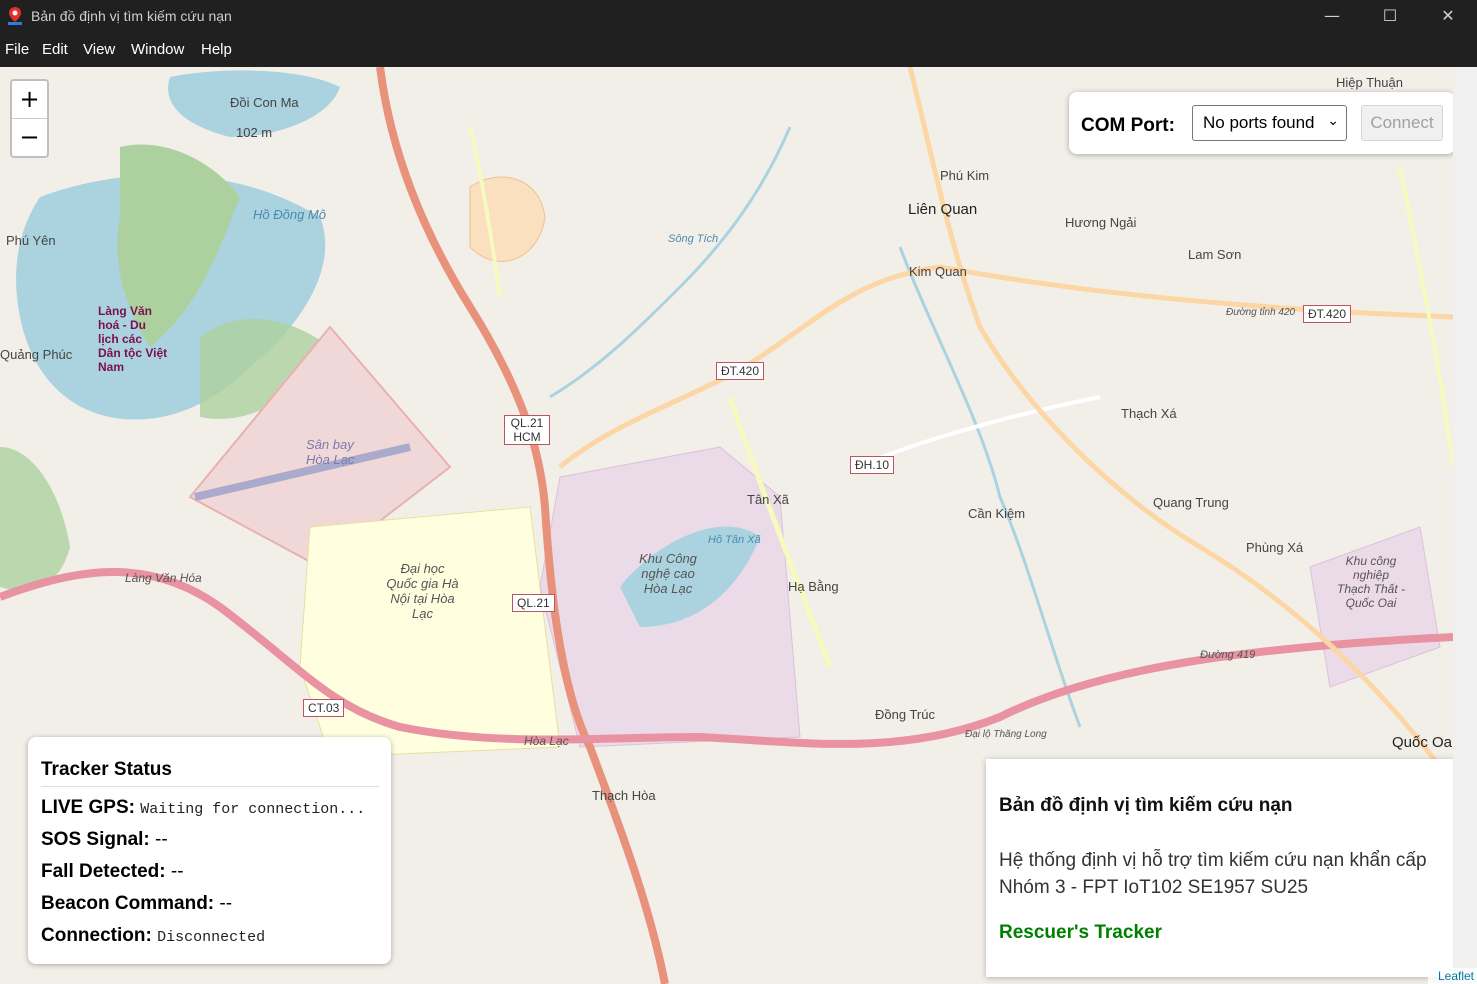 Image resolution: width=1477 pixels, height=984 pixels. Describe the element at coordinates (36, 354) in the screenshot. I see `place-label: Quảng Phúc` at that location.